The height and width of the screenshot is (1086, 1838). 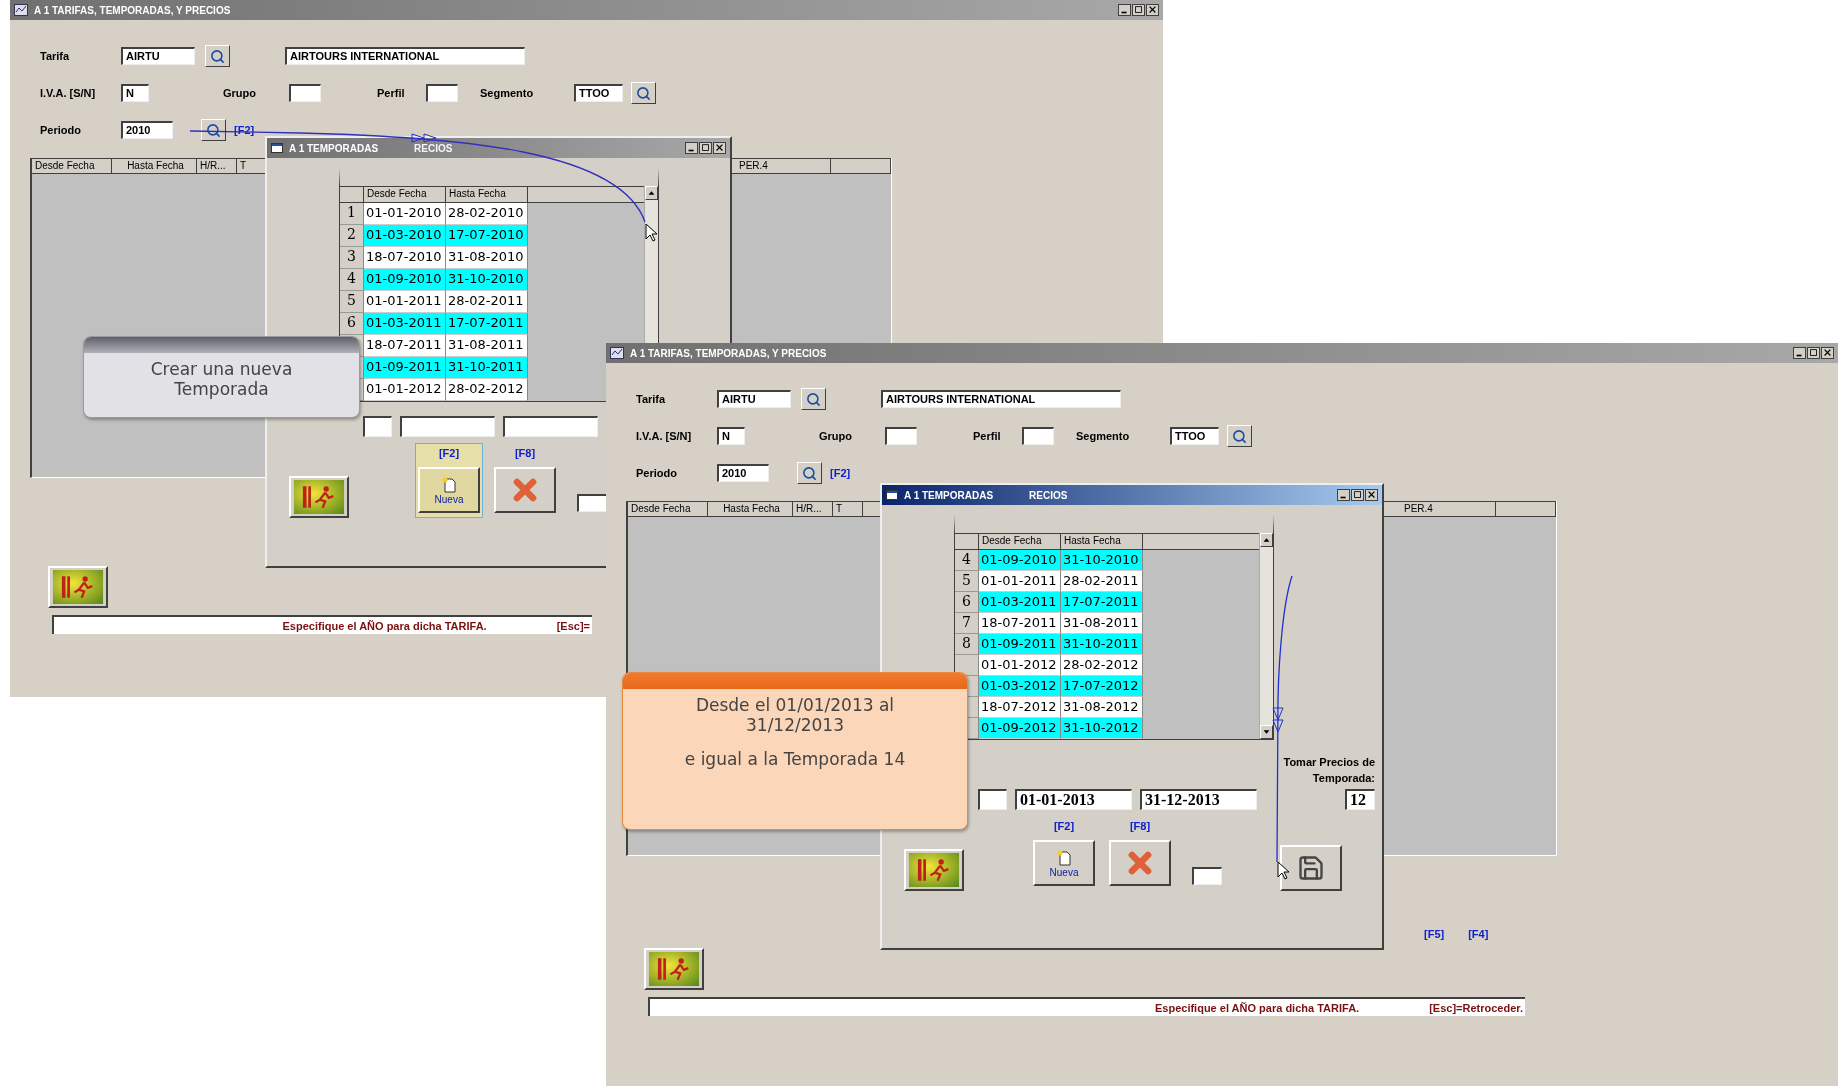 What do you see at coordinates (967, 581) in the screenshot?
I see `row-number: 5` at bounding box center [967, 581].